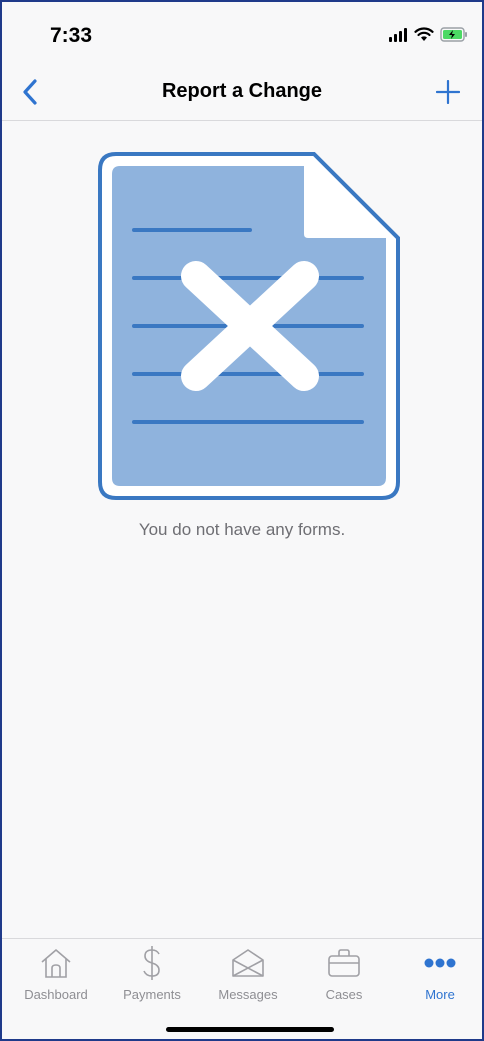 This screenshot has width=484, height=1041. Describe the element at coordinates (344, 994) in the screenshot. I see `tab-label: Cases` at that location.